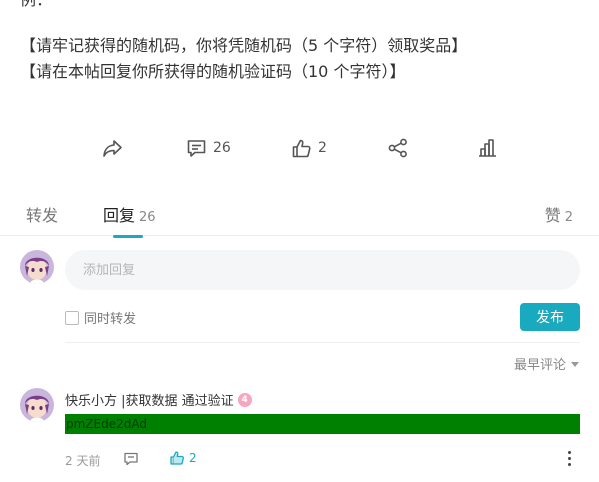 The image size is (599, 482). What do you see at coordinates (322, 342) in the screenshot?
I see `divider` at bounding box center [322, 342].